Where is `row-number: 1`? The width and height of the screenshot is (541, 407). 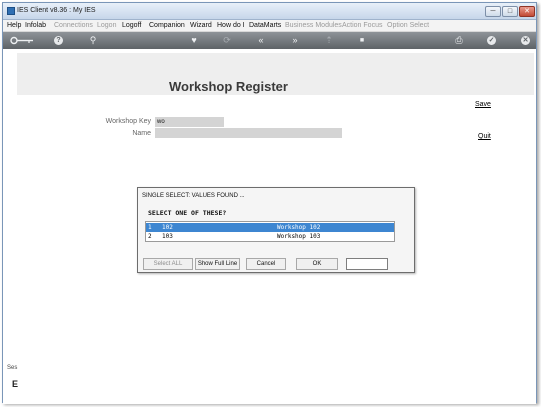 row-number: 1 is located at coordinates (150, 227).